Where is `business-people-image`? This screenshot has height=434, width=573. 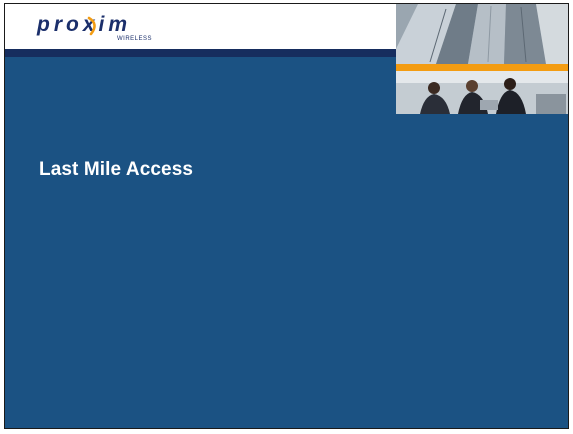
business-people-image is located at coordinates (482, 92).